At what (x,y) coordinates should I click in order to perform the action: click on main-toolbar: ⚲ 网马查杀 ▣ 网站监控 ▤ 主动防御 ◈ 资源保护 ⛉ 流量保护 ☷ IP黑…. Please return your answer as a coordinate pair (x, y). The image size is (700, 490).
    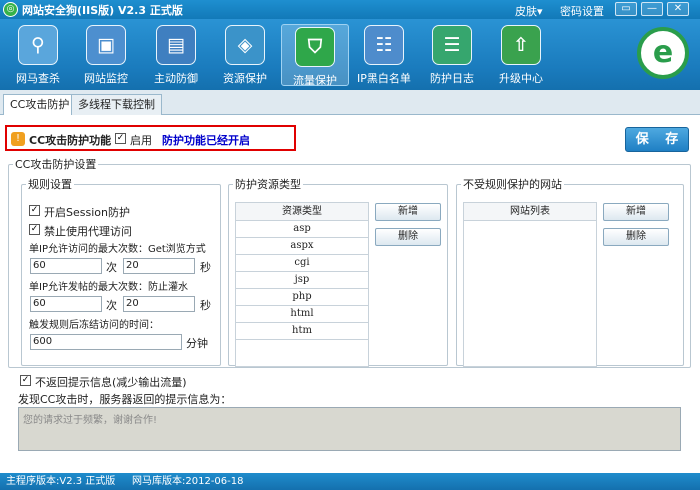
    Looking at the image, I should click on (350, 54).